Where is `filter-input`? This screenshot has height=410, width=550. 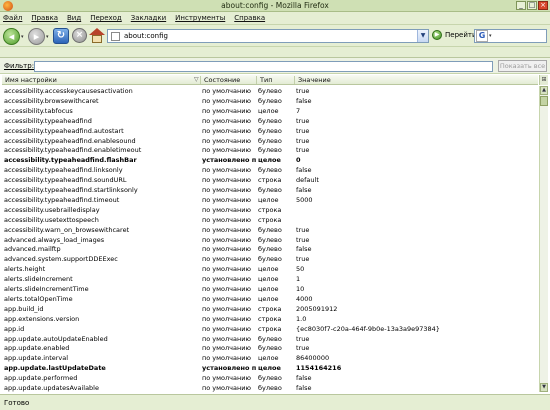
filter-input is located at coordinates (263, 66).